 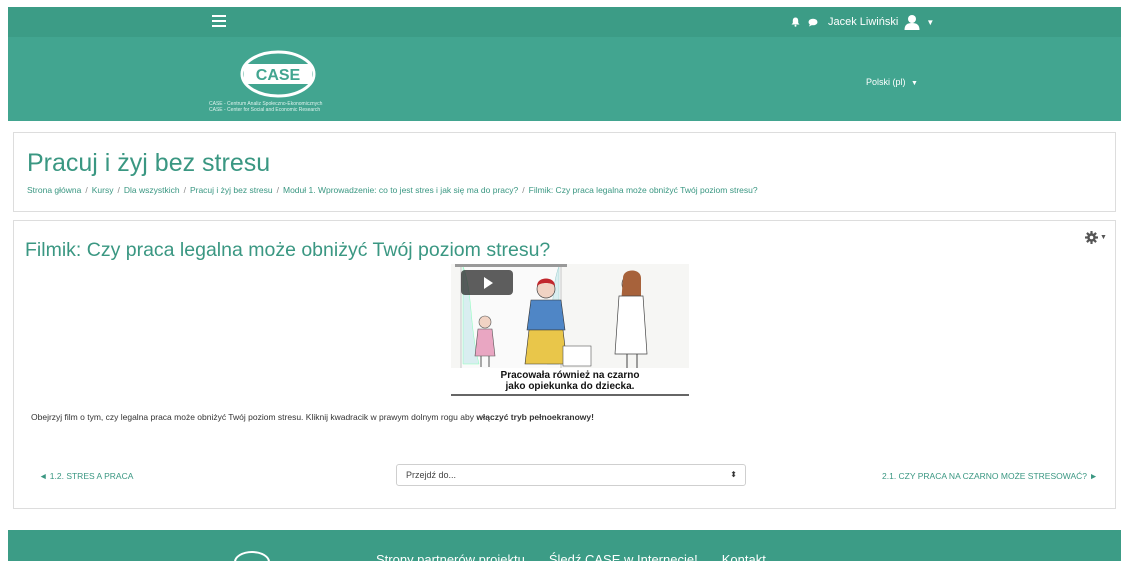 I want to click on video-play-button, so click(x=487, y=282).